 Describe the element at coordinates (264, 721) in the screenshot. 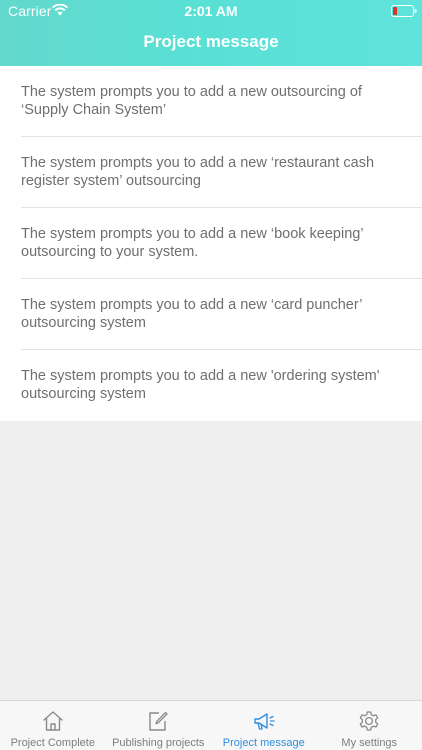

I see `megaphone-icon` at that location.